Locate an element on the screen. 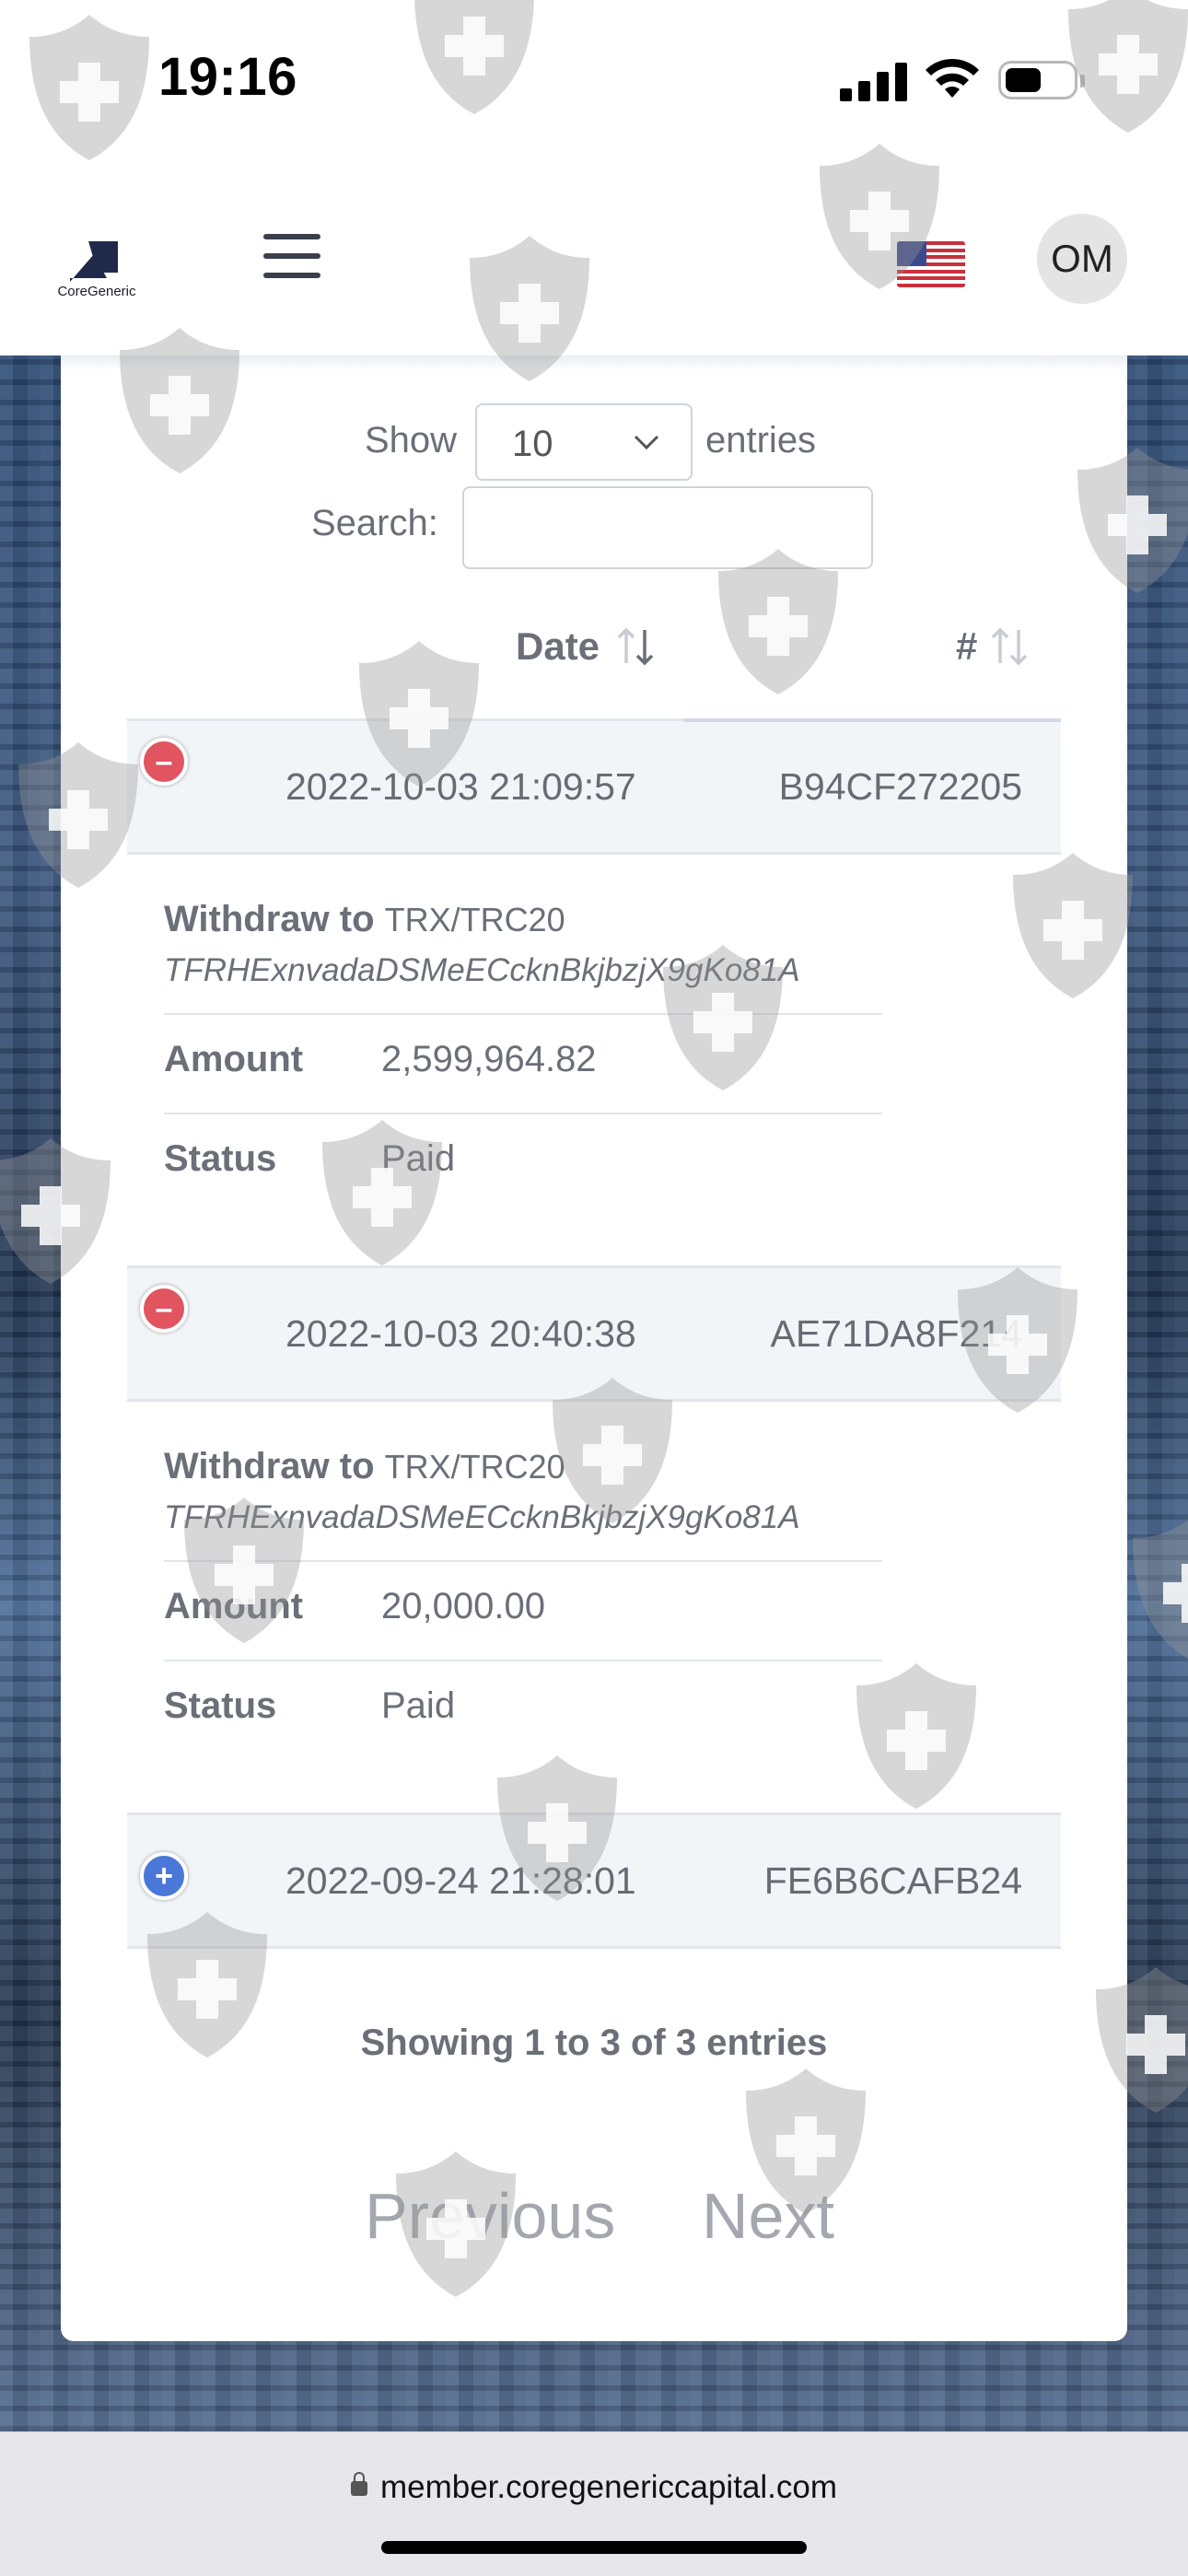 Image resolution: width=1188 pixels, height=2576 pixels. column-header-date: Date is located at coordinates (558, 646).